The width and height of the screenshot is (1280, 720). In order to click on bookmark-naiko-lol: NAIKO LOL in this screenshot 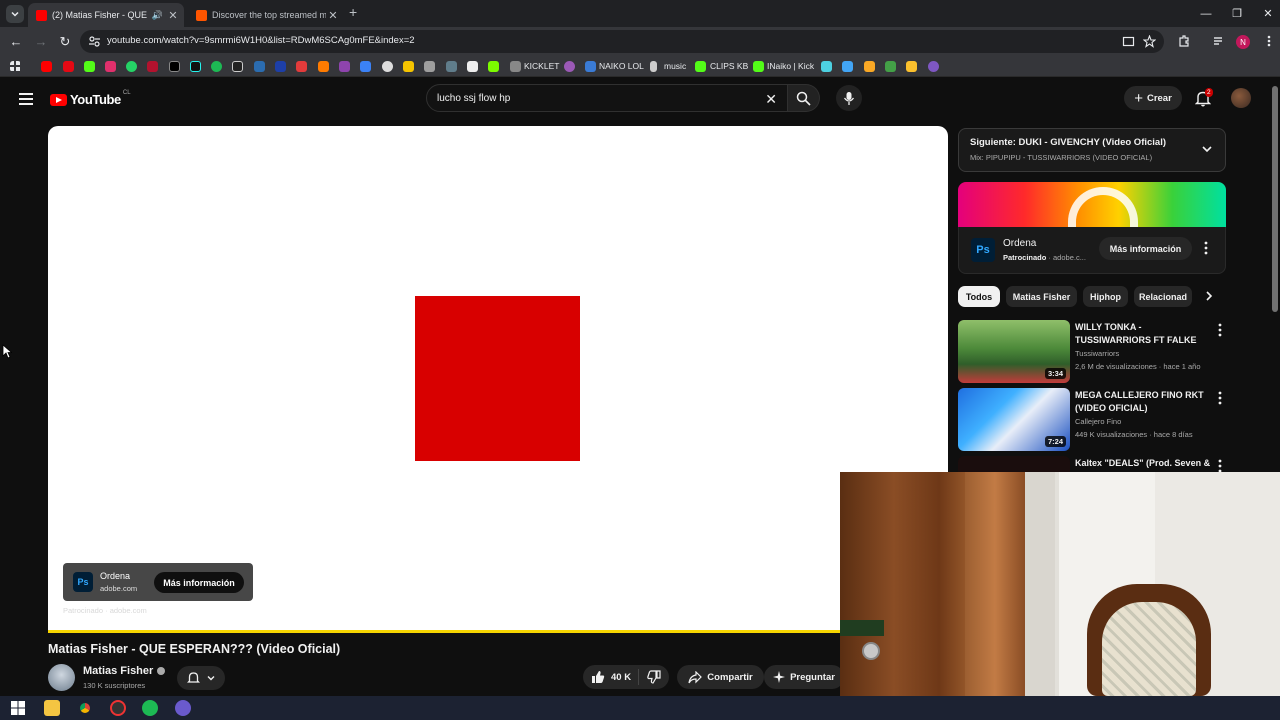, I will do `click(621, 66)`.